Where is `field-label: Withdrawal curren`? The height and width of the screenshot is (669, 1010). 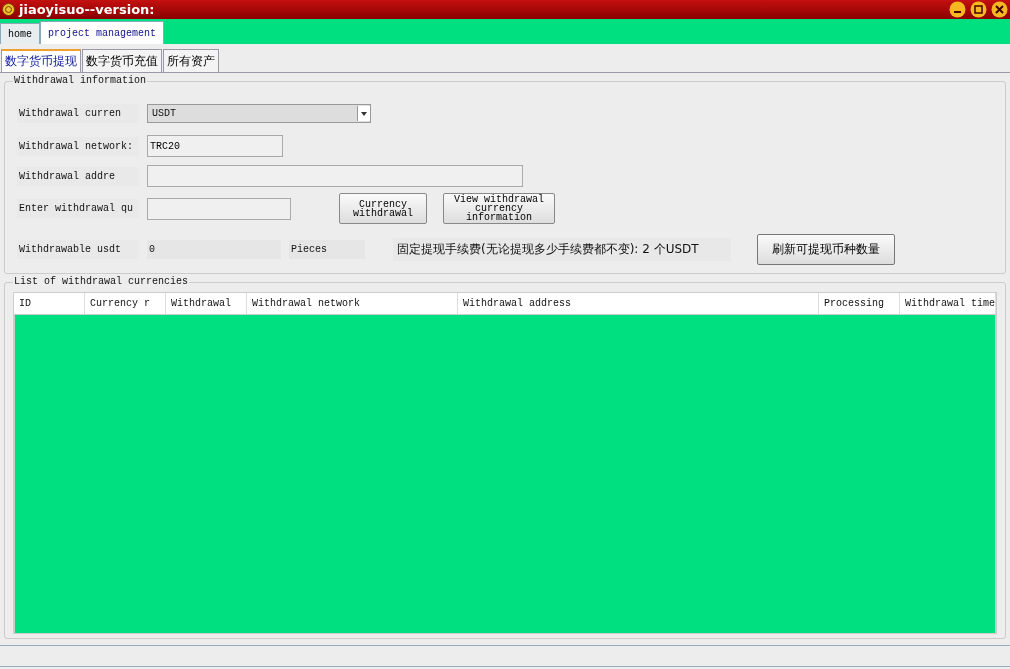
field-label: Withdrawal curren is located at coordinates (78, 113).